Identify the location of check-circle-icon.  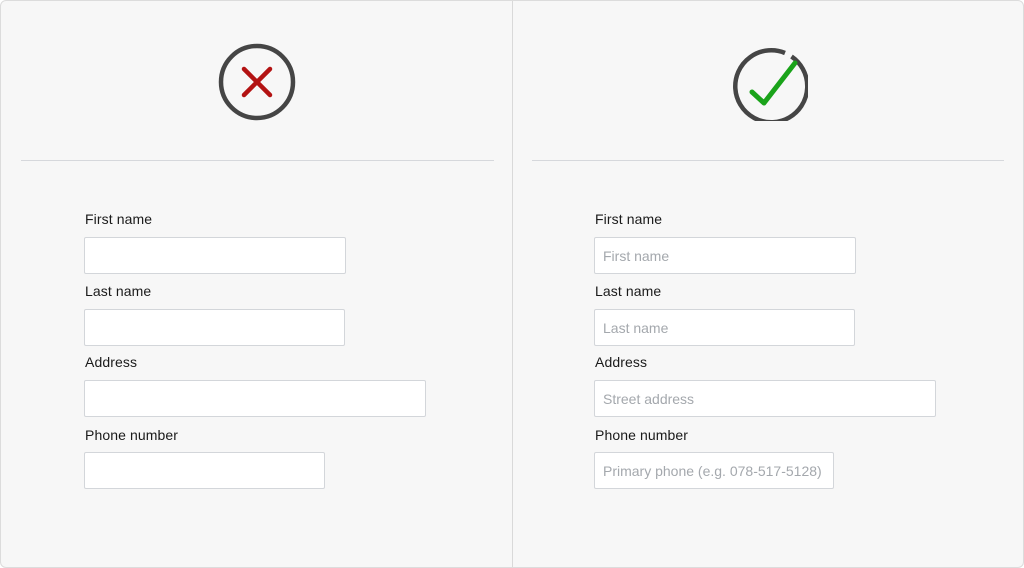
(770, 84).